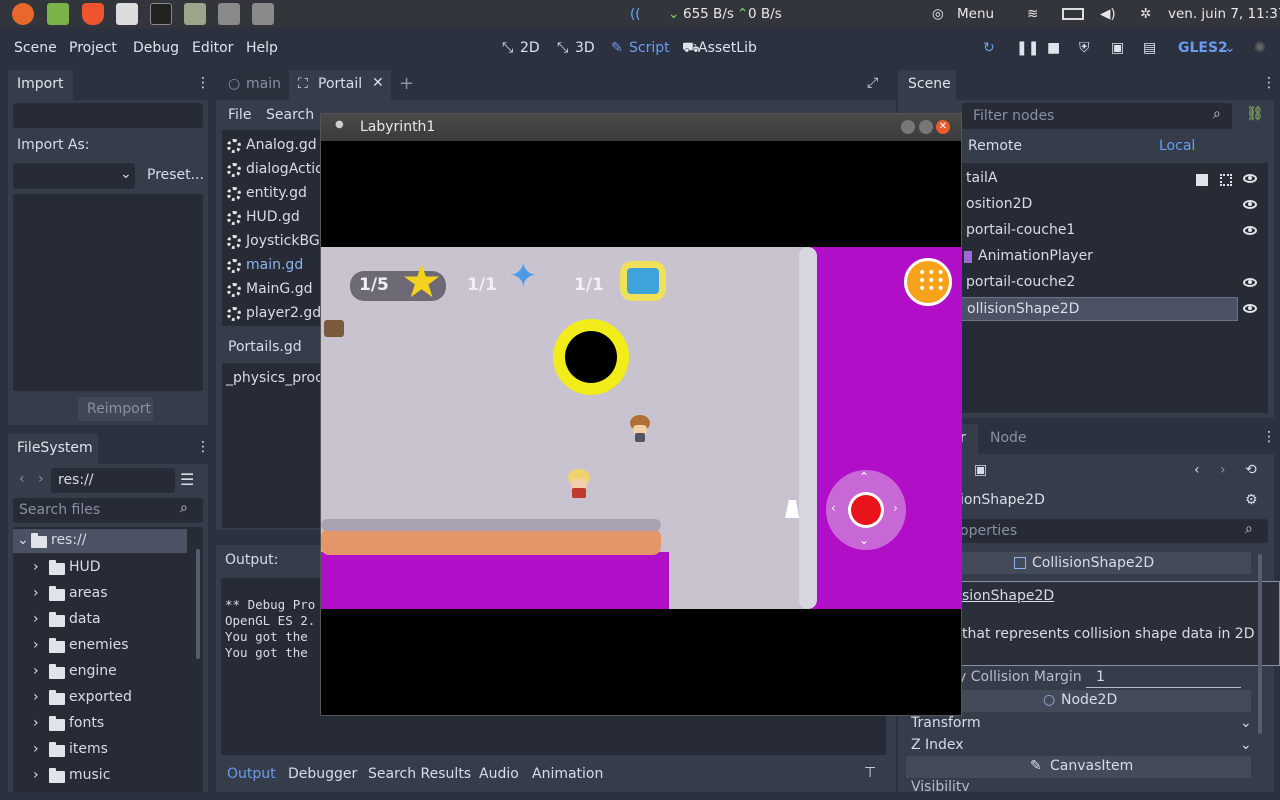 The height and width of the screenshot is (800, 1280). What do you see at coordinates (946, 723) in the screenshot?
I see `transform-category: Transform` at bounding box center [946, 723].